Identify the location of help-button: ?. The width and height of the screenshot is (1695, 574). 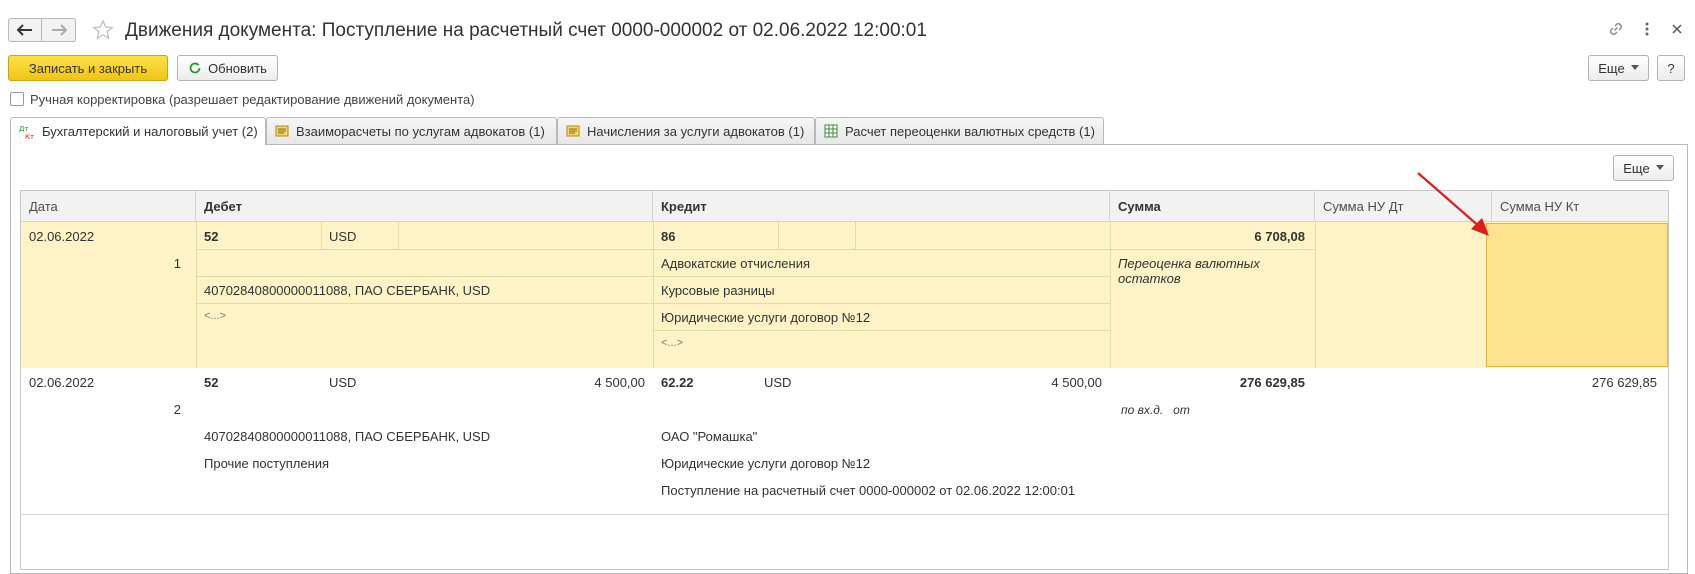
(1671, 68).